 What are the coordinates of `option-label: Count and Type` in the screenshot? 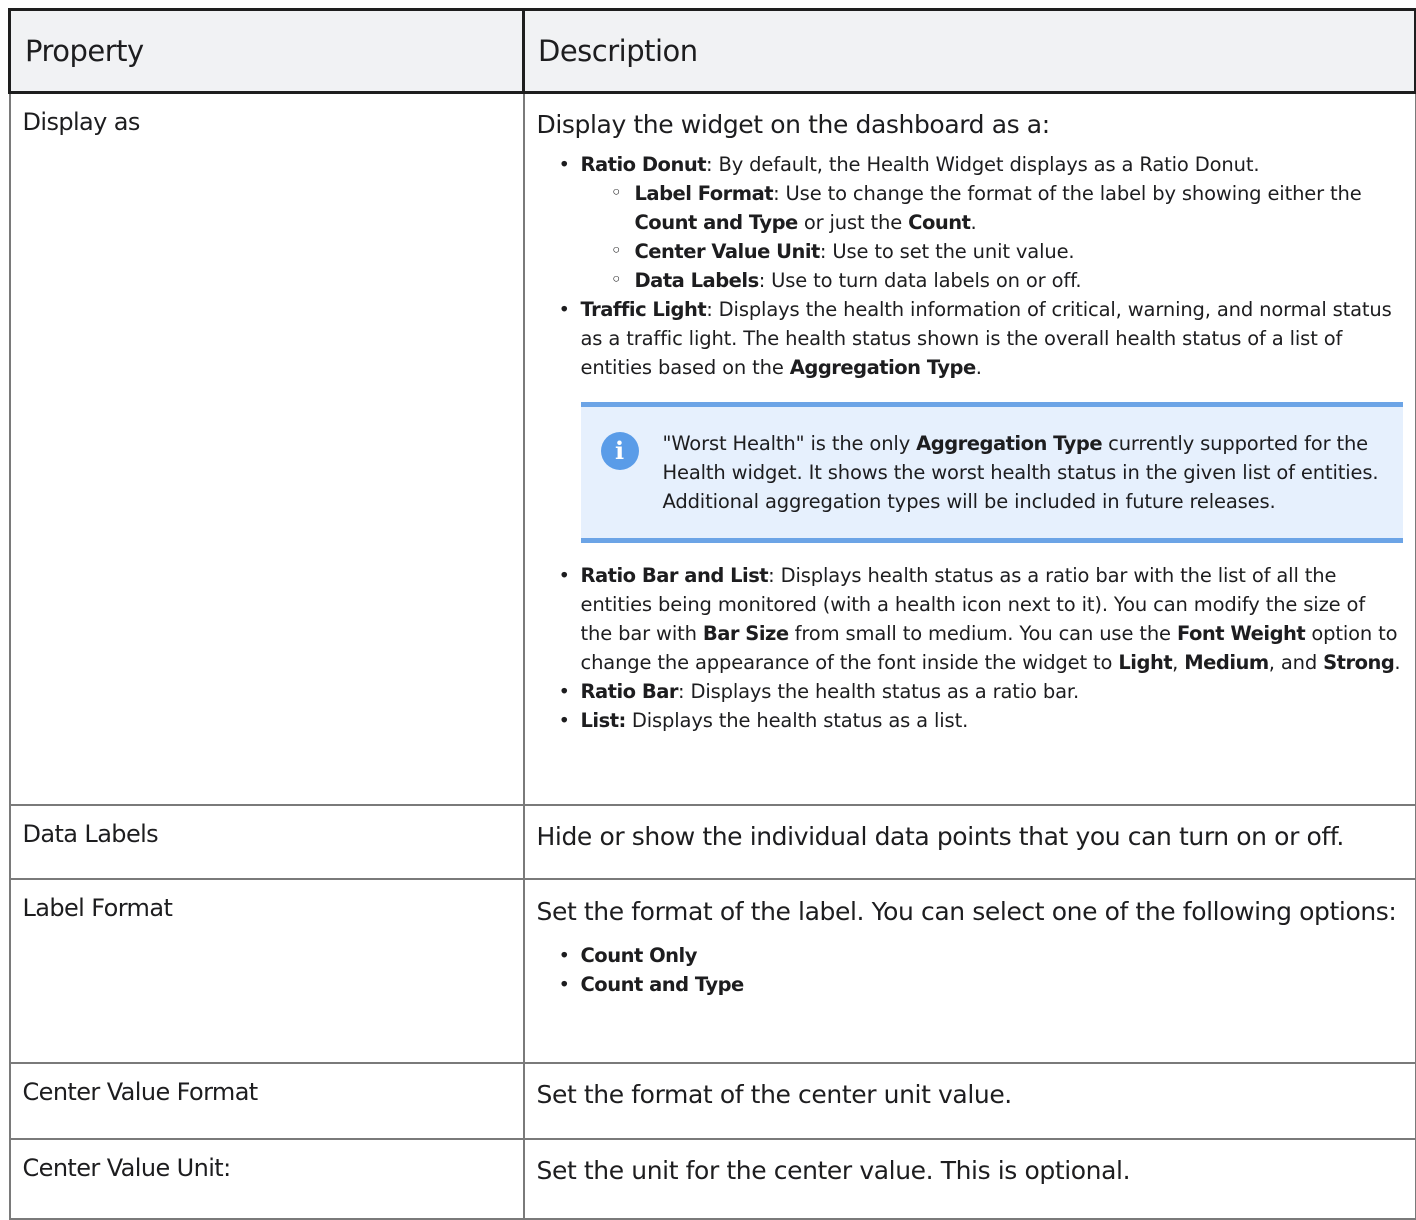 It's located at (662, 984).